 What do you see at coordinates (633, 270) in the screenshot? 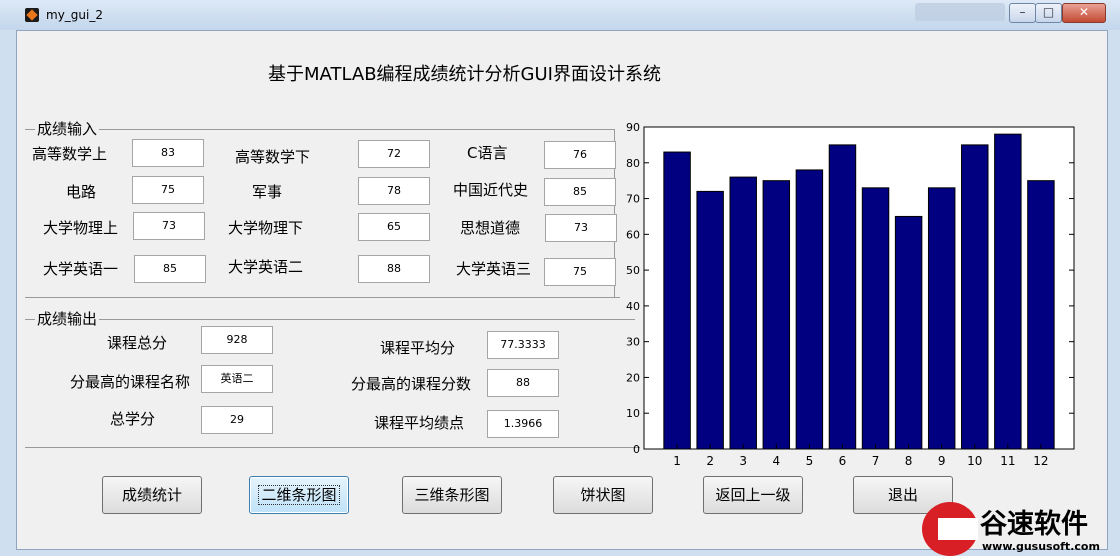
I see `y-tick-label: 50` at bounding box center [633, 270].